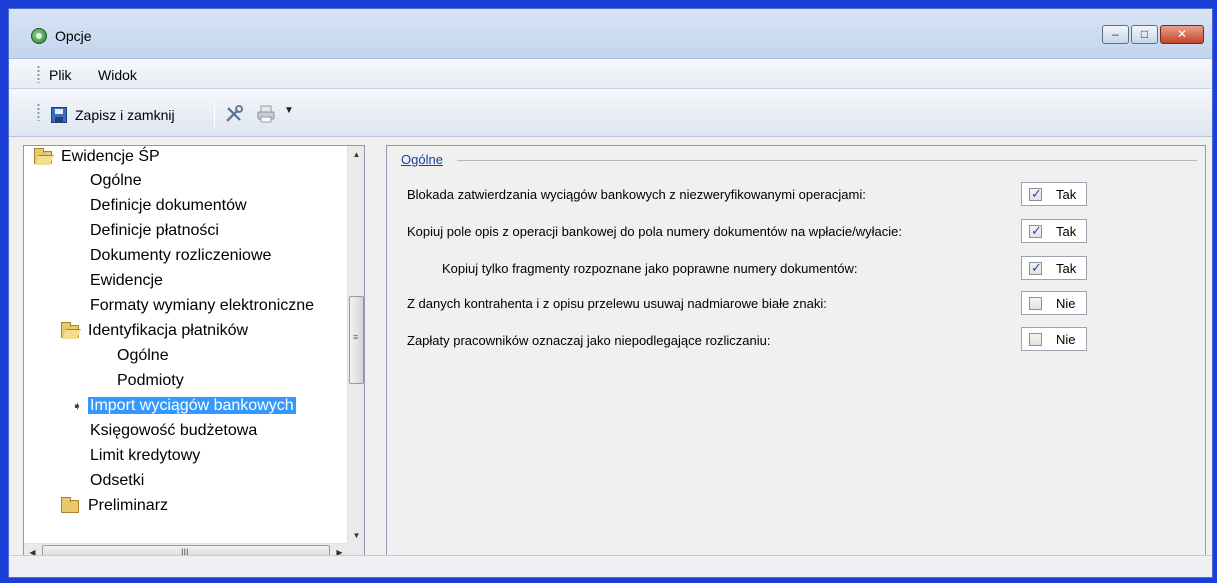 The height and width of the screenshot is (583, 1217). I want to click on tree-item-label: Odsetki, so click(117, 480).